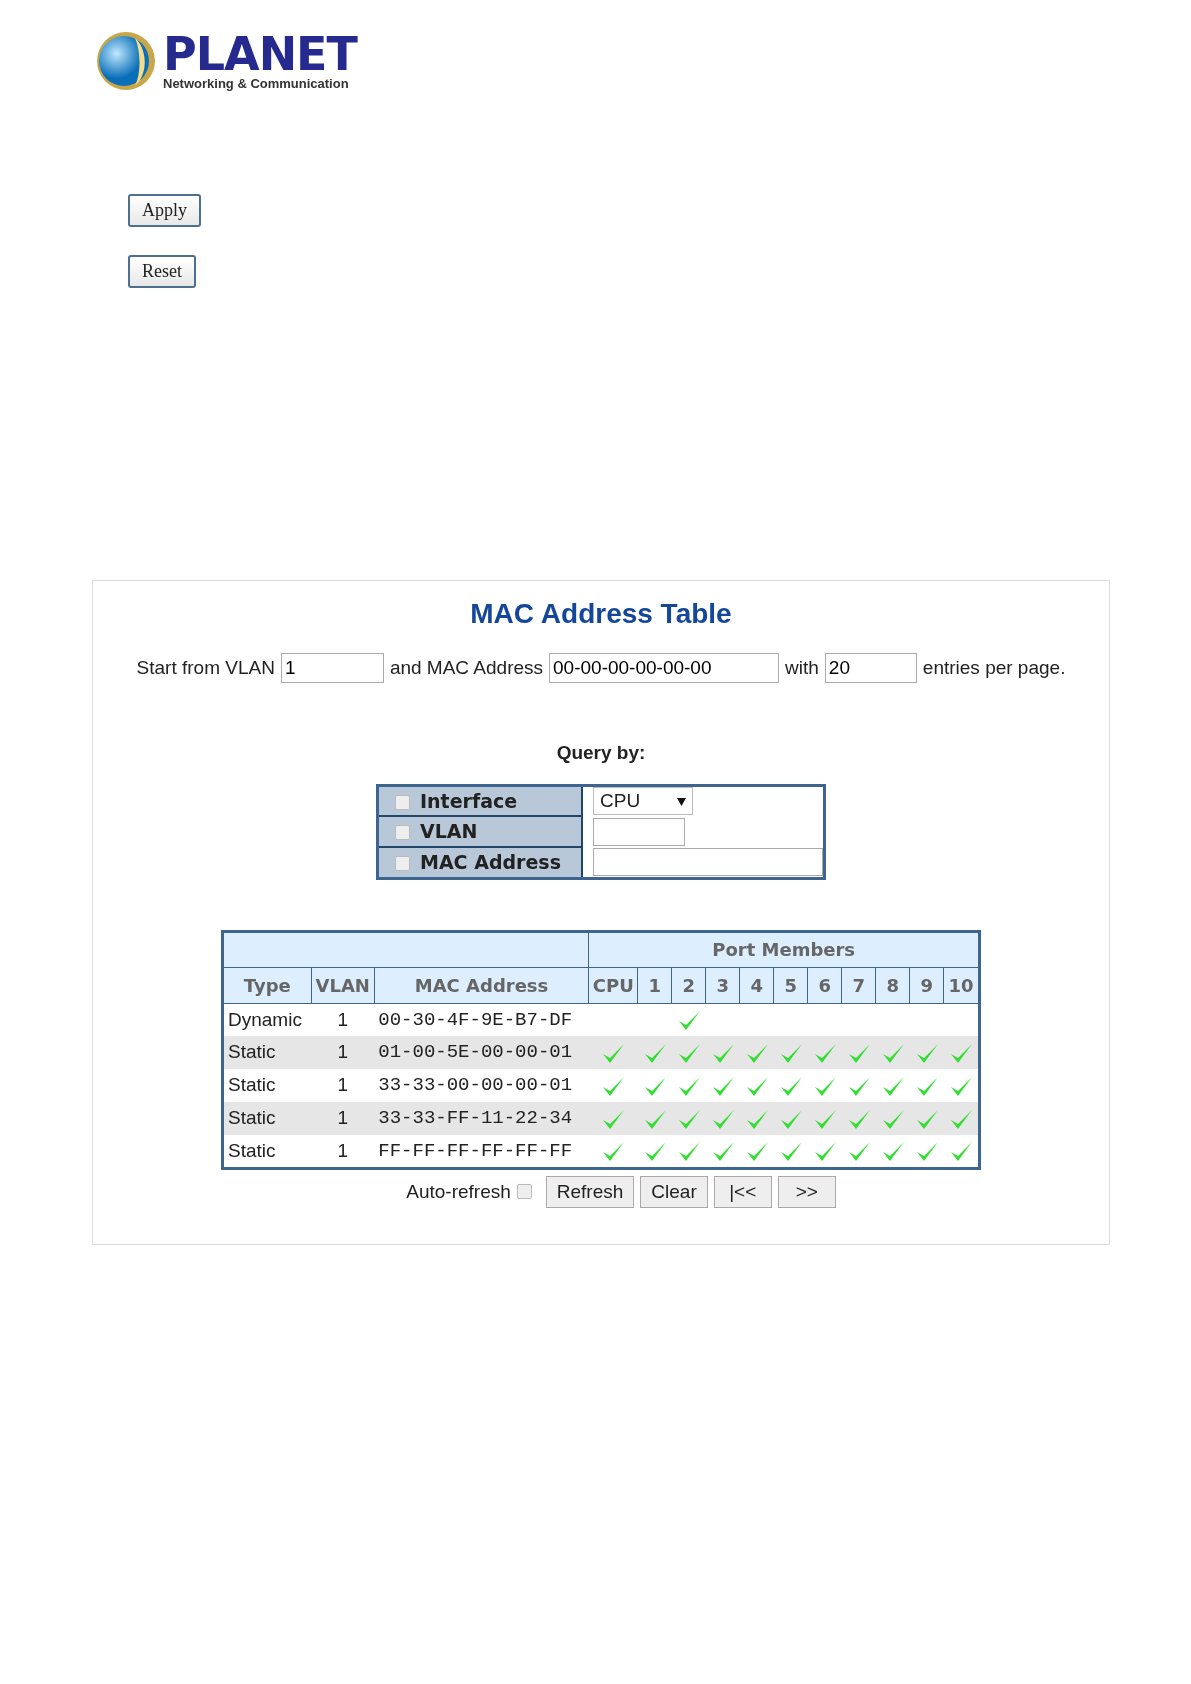 The image size is (1191, 1684). I want to click on panel-title: MAC Address Table, so click(601, 614).